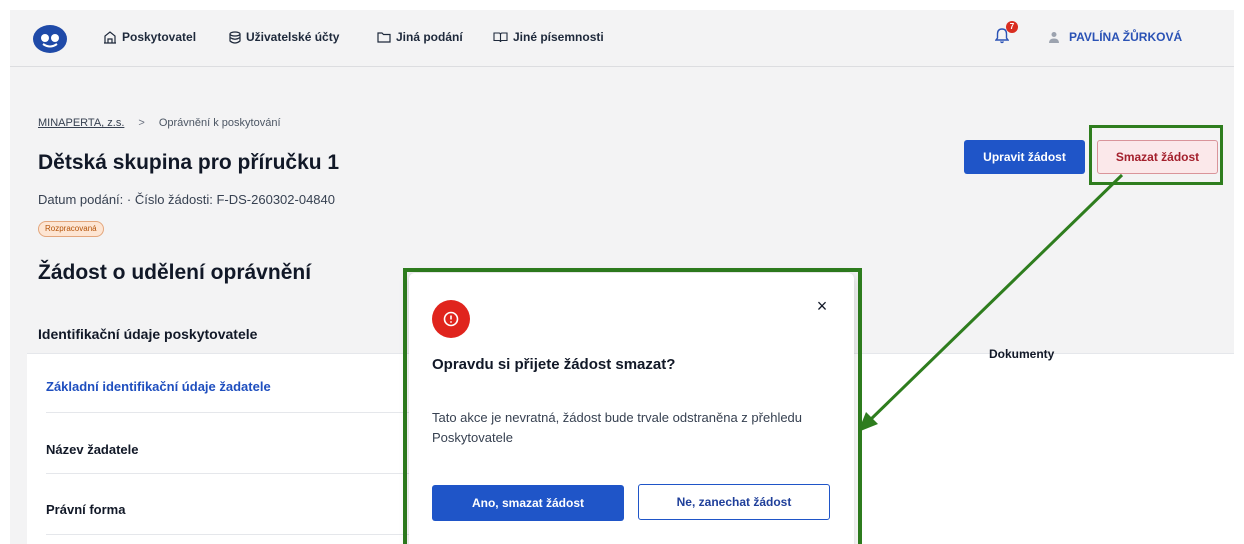  I want to click on dialog-title: Opravdu si přijete žádost smazat?, so click(554, 364).